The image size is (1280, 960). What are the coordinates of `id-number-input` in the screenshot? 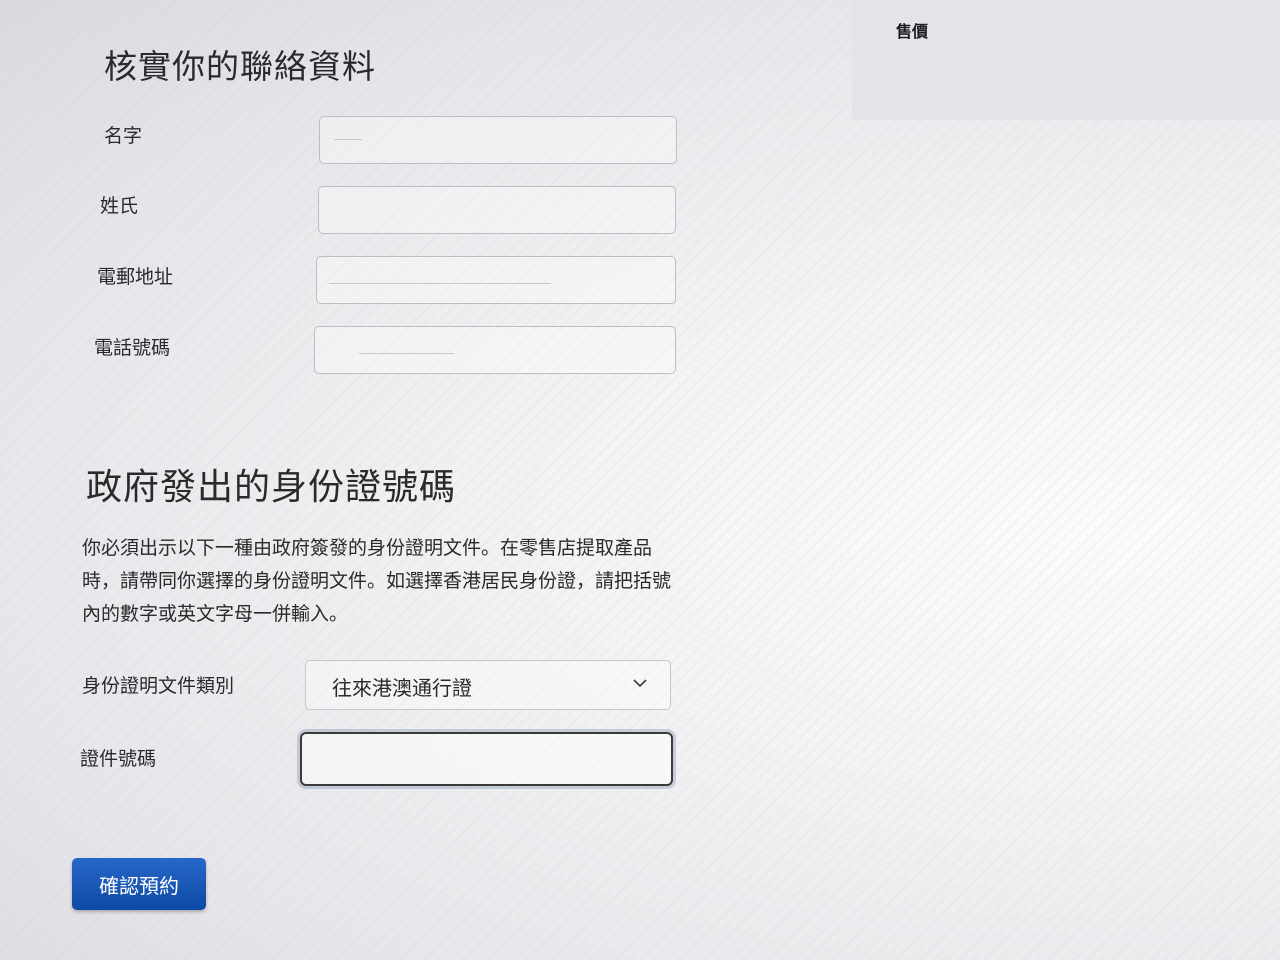 It's located at (486, 759).